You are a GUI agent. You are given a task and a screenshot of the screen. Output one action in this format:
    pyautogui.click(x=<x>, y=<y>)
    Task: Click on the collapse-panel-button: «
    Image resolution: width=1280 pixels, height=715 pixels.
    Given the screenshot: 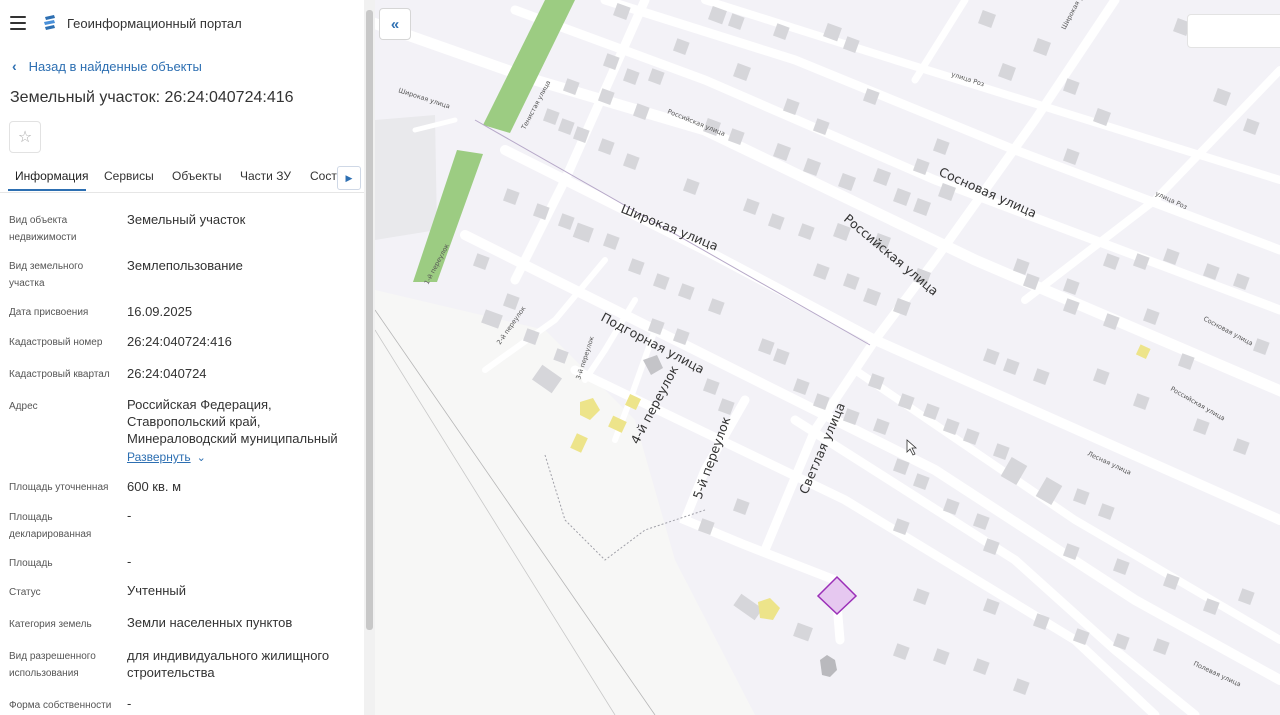 What is the action you would take?
    pyautogui.click(x=395, y=24)
    